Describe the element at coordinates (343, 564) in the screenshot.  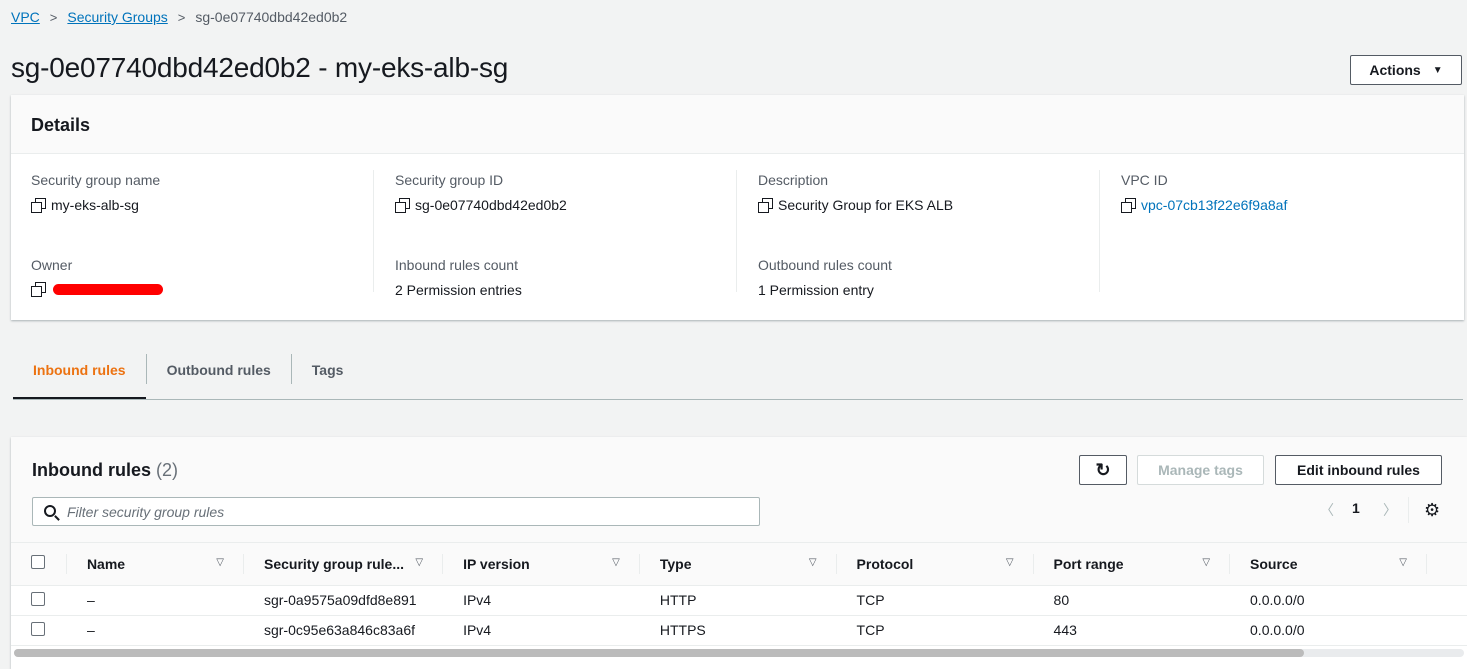
I see `column-rule-id: Security group rule... ▽` at that location.